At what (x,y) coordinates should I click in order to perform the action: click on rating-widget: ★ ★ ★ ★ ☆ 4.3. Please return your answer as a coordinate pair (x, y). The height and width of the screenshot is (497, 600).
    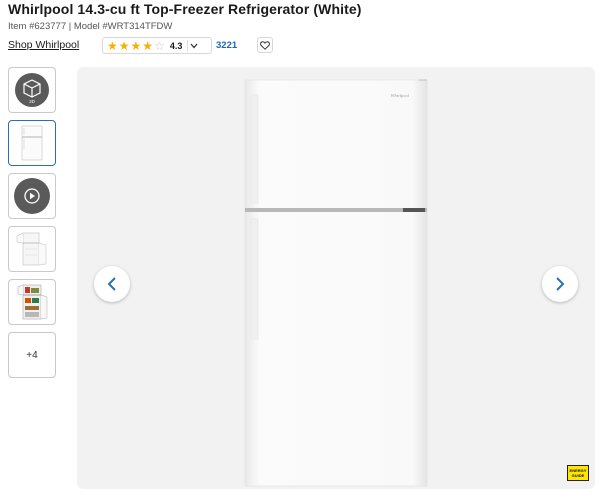
    Looking at the image, I should click on (157, 45).